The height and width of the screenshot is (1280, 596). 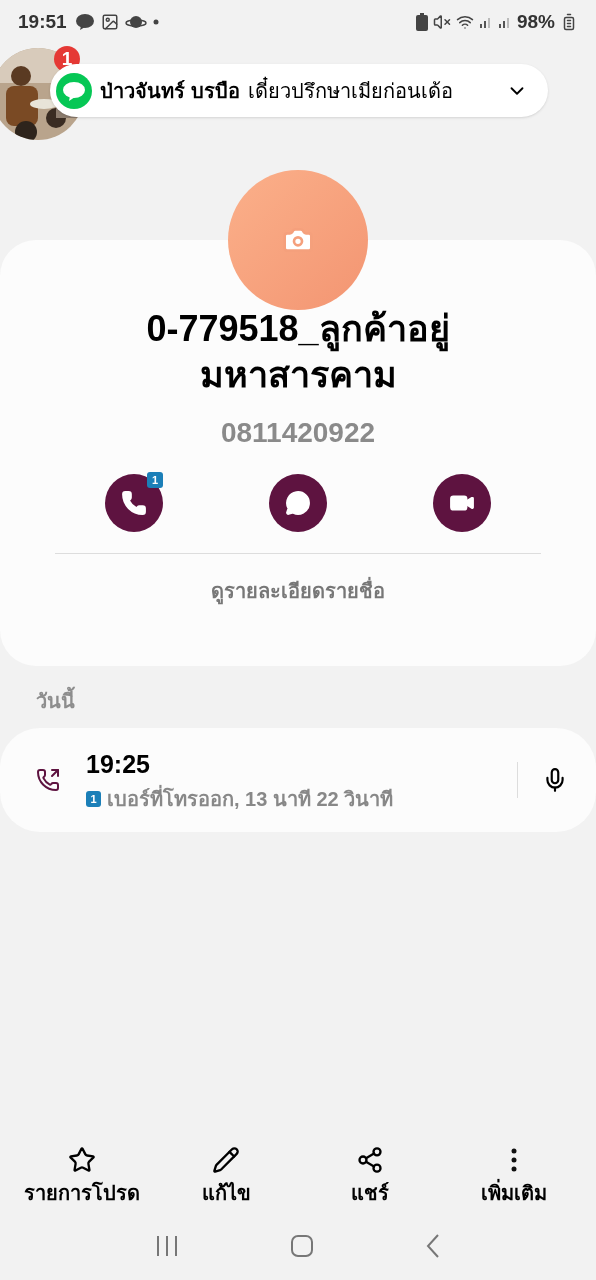 I want to click on notification-message: เดี๋ยวปรึกษาเมียก่อนเด้อ, so click(x=350, y=90).